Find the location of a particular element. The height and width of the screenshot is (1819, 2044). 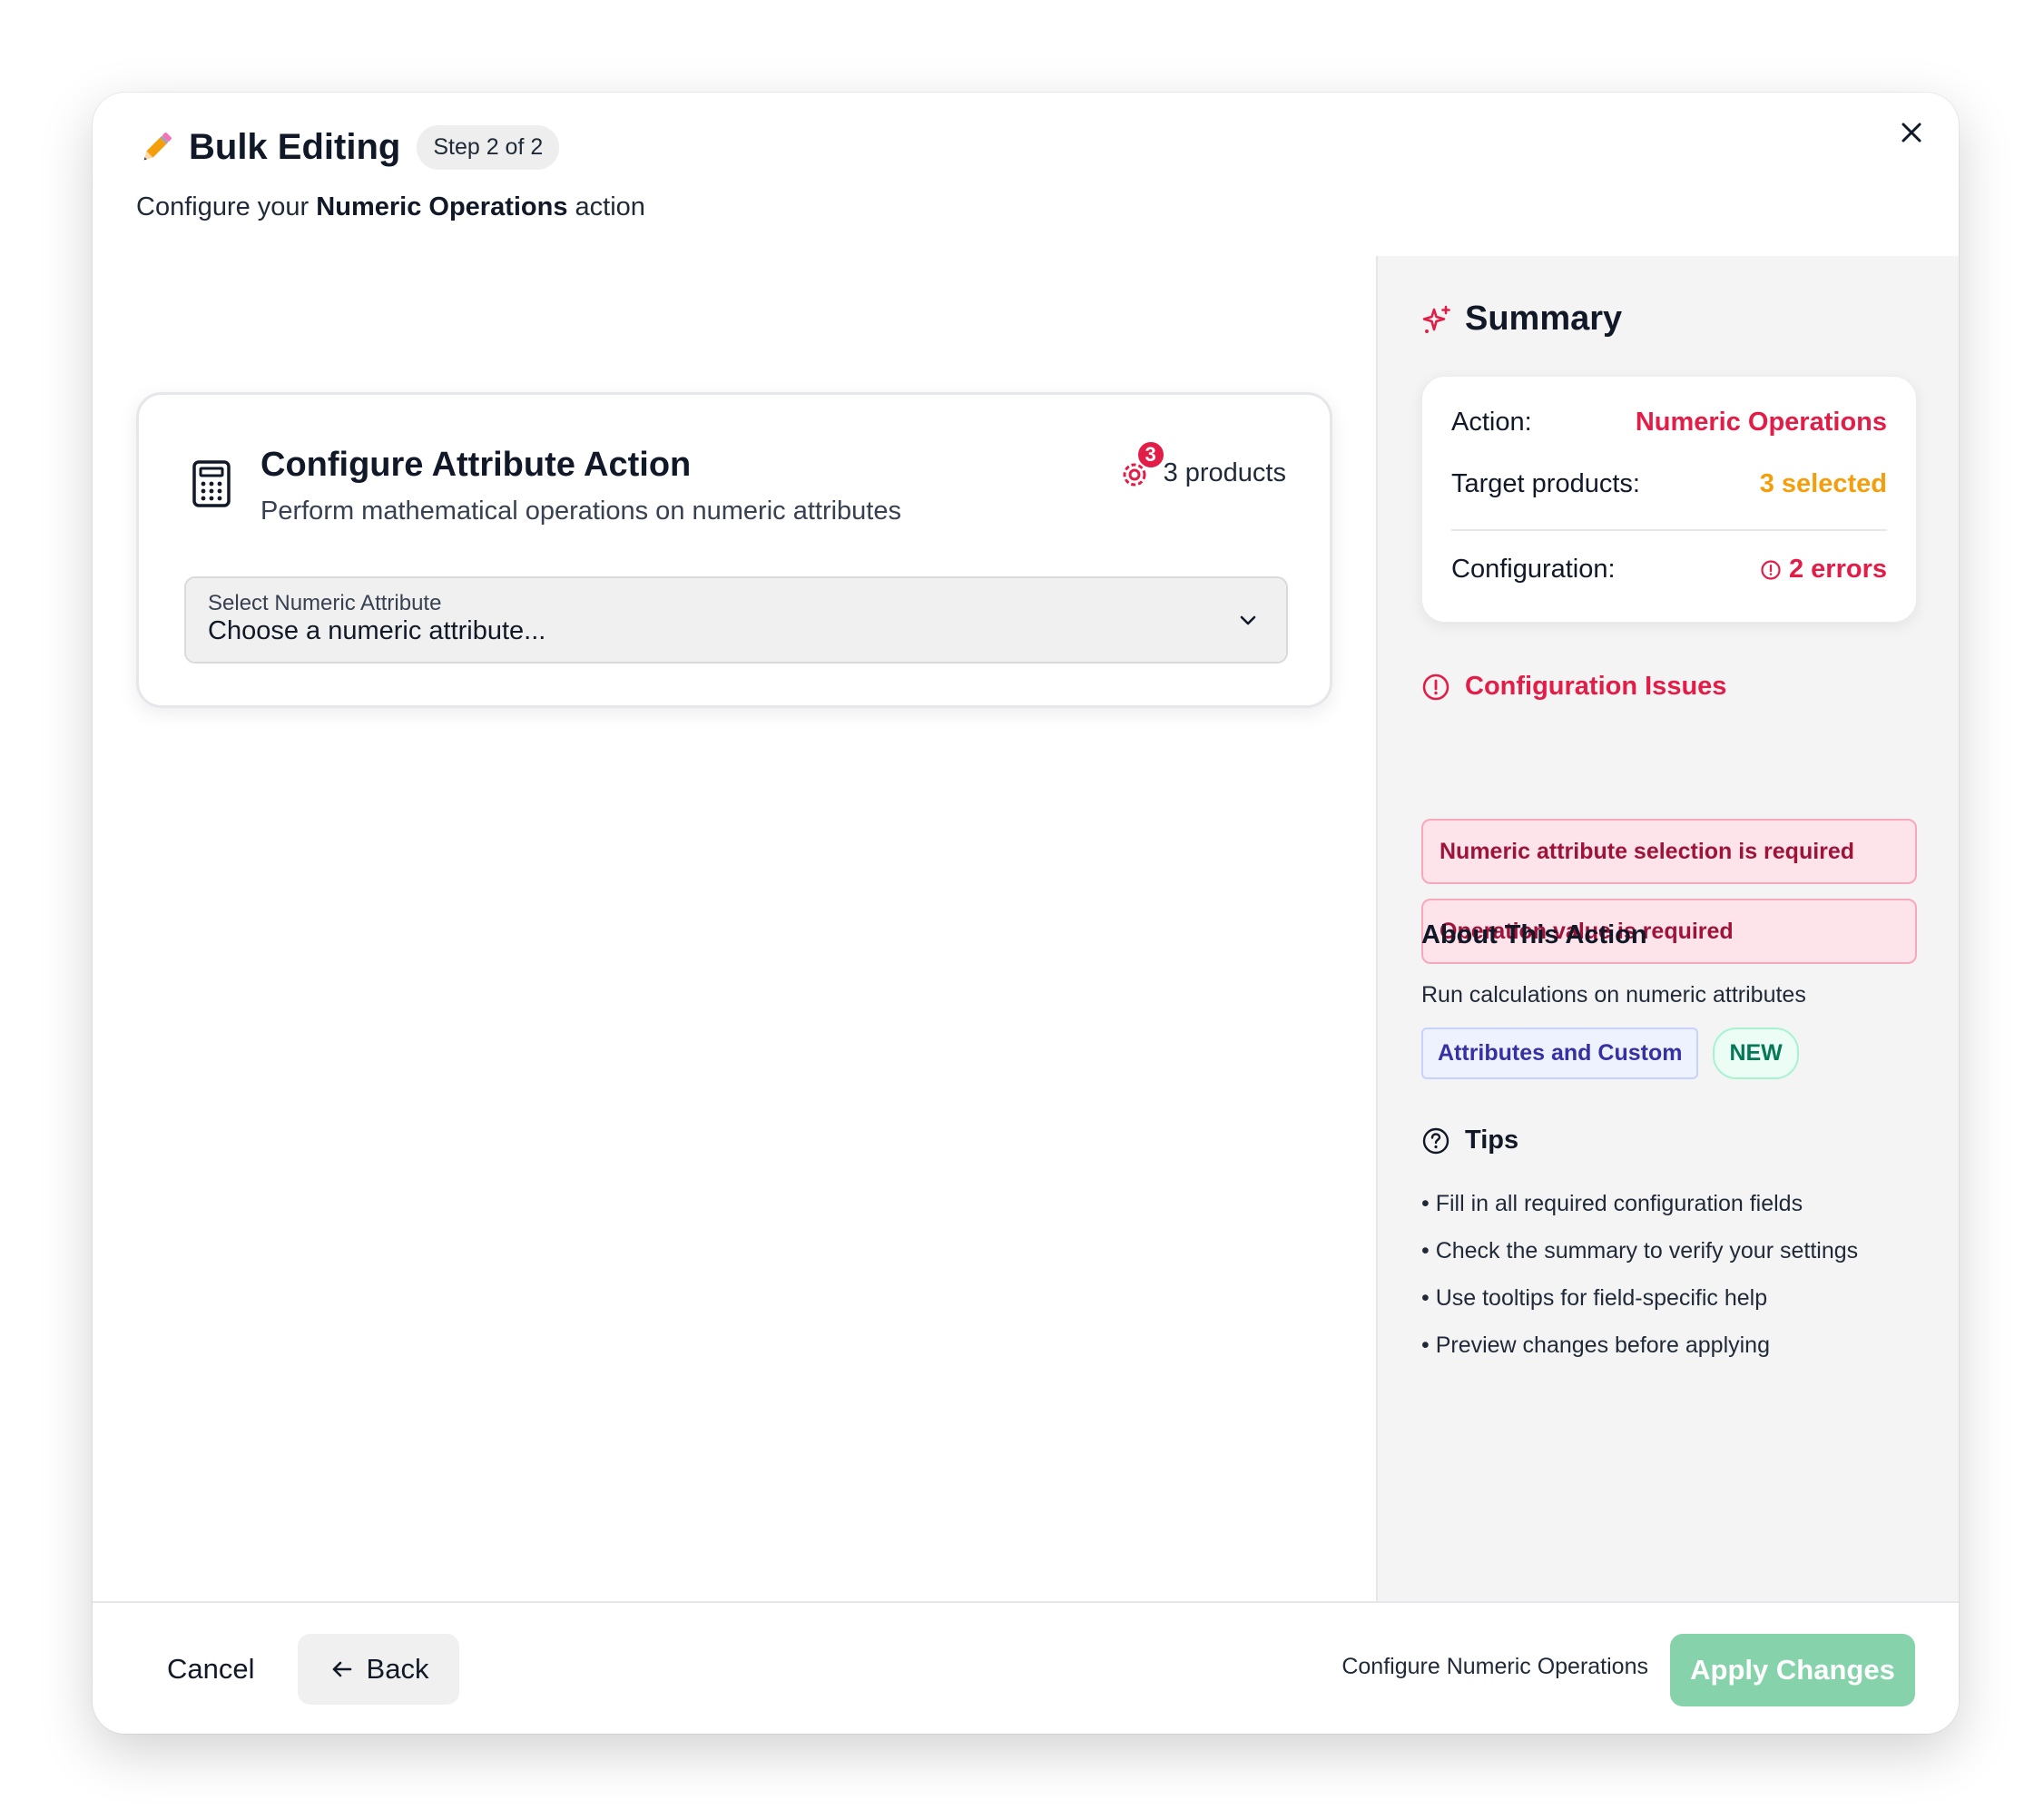

apply-changes-button: Apply Changes is located at coordinates (1792, 1670).